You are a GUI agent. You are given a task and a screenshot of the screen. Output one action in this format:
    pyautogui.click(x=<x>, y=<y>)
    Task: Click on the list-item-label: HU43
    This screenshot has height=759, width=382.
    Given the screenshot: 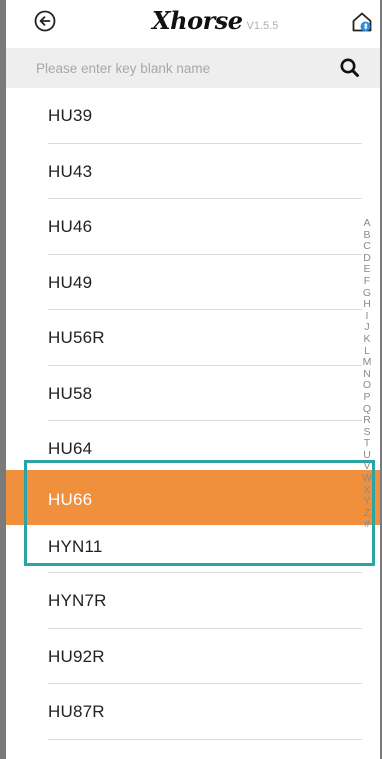 What is the action you would take?
    pyautogui.click(x=70, y=171)
    